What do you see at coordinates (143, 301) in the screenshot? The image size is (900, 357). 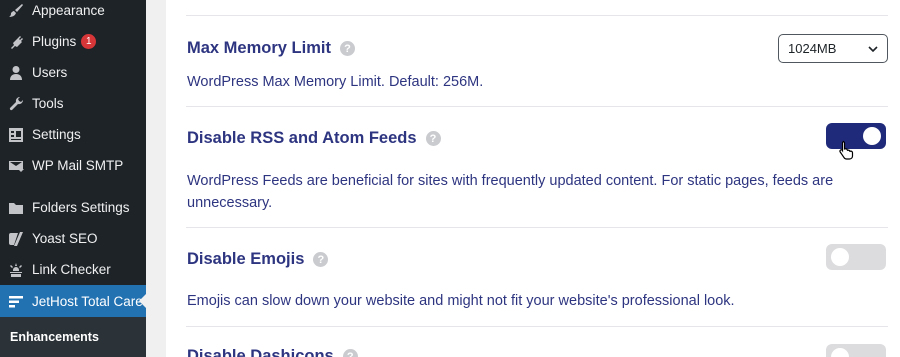 I see `active-menu-arrow` at bounding box center [143, 301].